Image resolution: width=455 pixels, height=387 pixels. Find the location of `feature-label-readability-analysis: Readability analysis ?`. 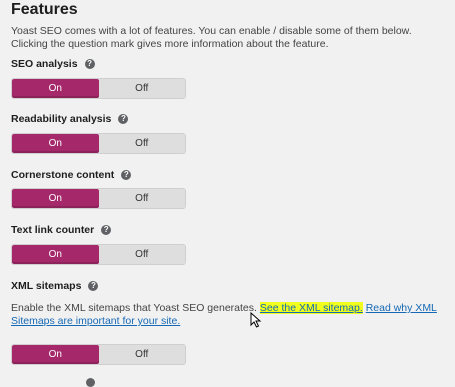

feature-label-readability-analysis: Readability analysis ? is located at coordinates (70, 119).